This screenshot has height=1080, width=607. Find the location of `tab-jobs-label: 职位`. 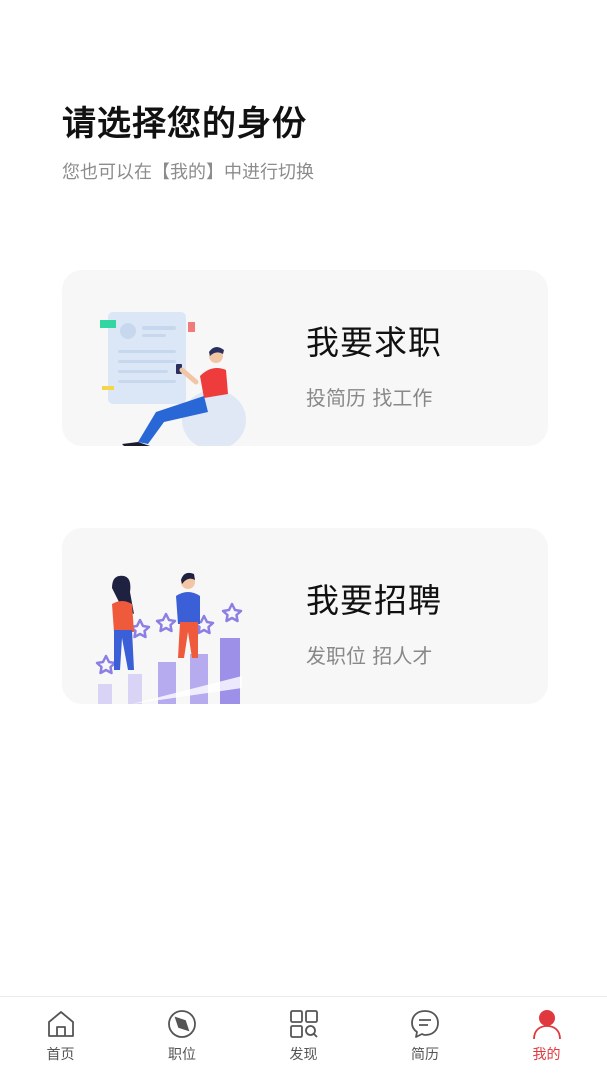

tab-jobs-label: 职位 is located at coordinates (182, 1055).